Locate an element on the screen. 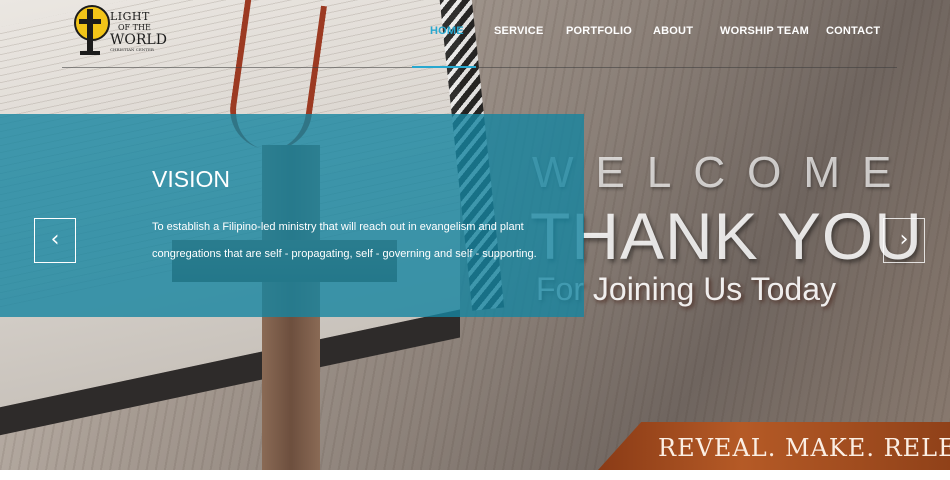 Image resolution: width=950 pixels, height=480 pixels. nav-about: ABOUT is located at coordinates (673, 31).